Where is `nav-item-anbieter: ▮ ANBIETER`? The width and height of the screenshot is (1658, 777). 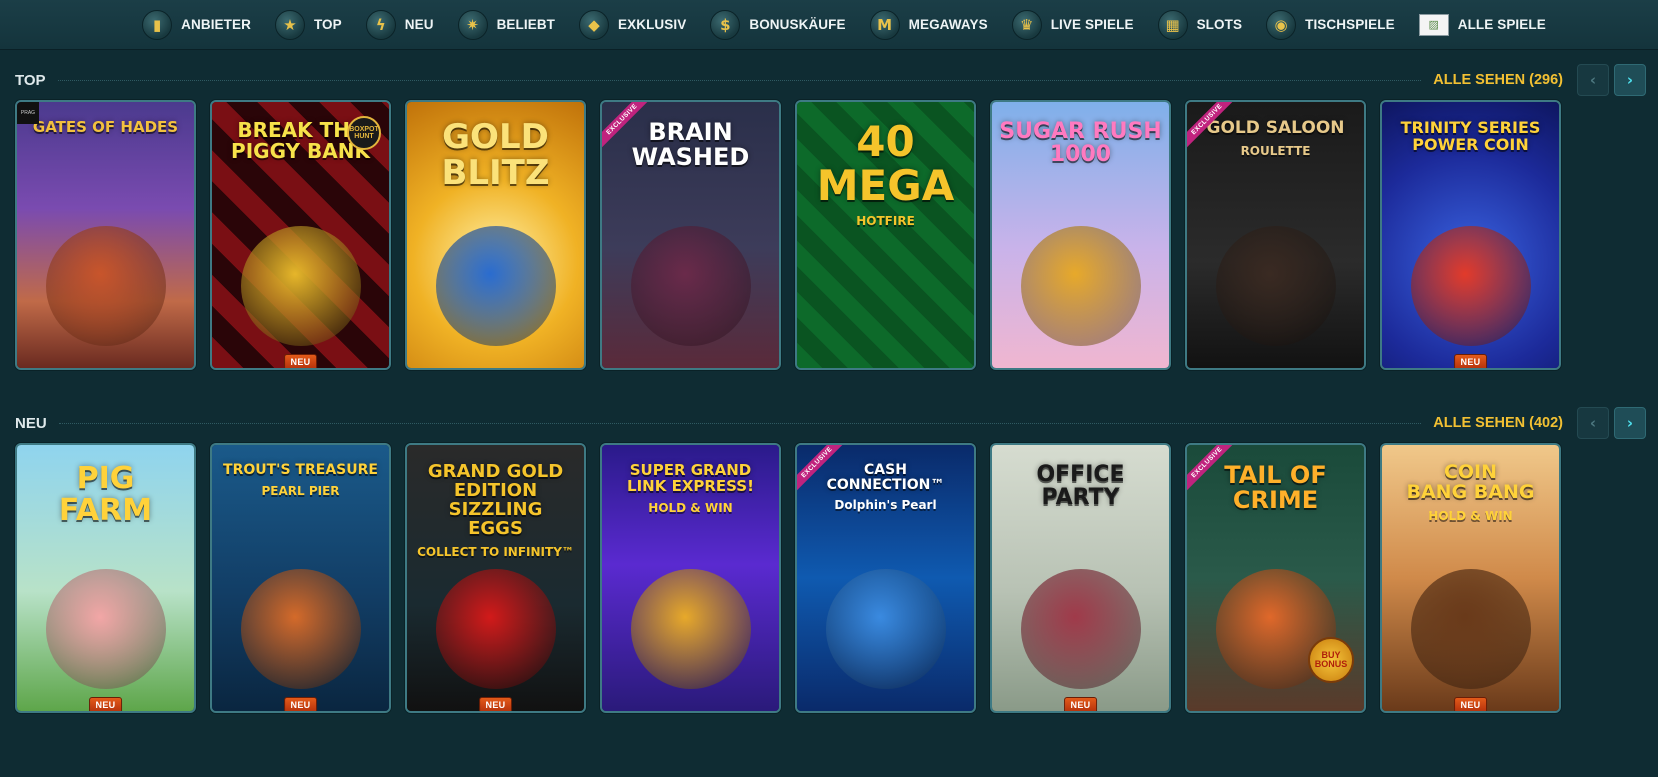 nav-item-anbieter: ▮ ANBIETER is located at coordinates (196, 25).